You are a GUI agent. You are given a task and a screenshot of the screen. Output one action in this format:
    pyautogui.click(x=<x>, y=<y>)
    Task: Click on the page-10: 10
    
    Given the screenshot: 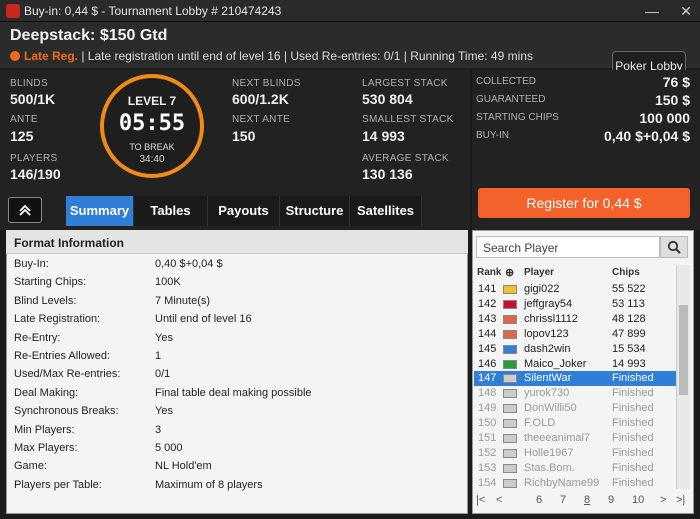 What is the action you would take?
    pyautogui.click(x=638, y=500)
    